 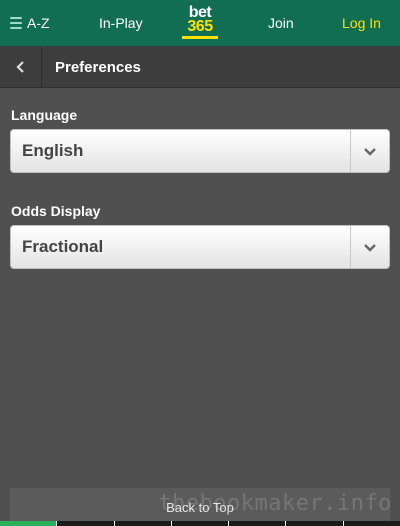 What do you see at coordinates (121, 23) in the screenshot?
I see `inplay-link: In-Play` at bounding box center [121, 23].